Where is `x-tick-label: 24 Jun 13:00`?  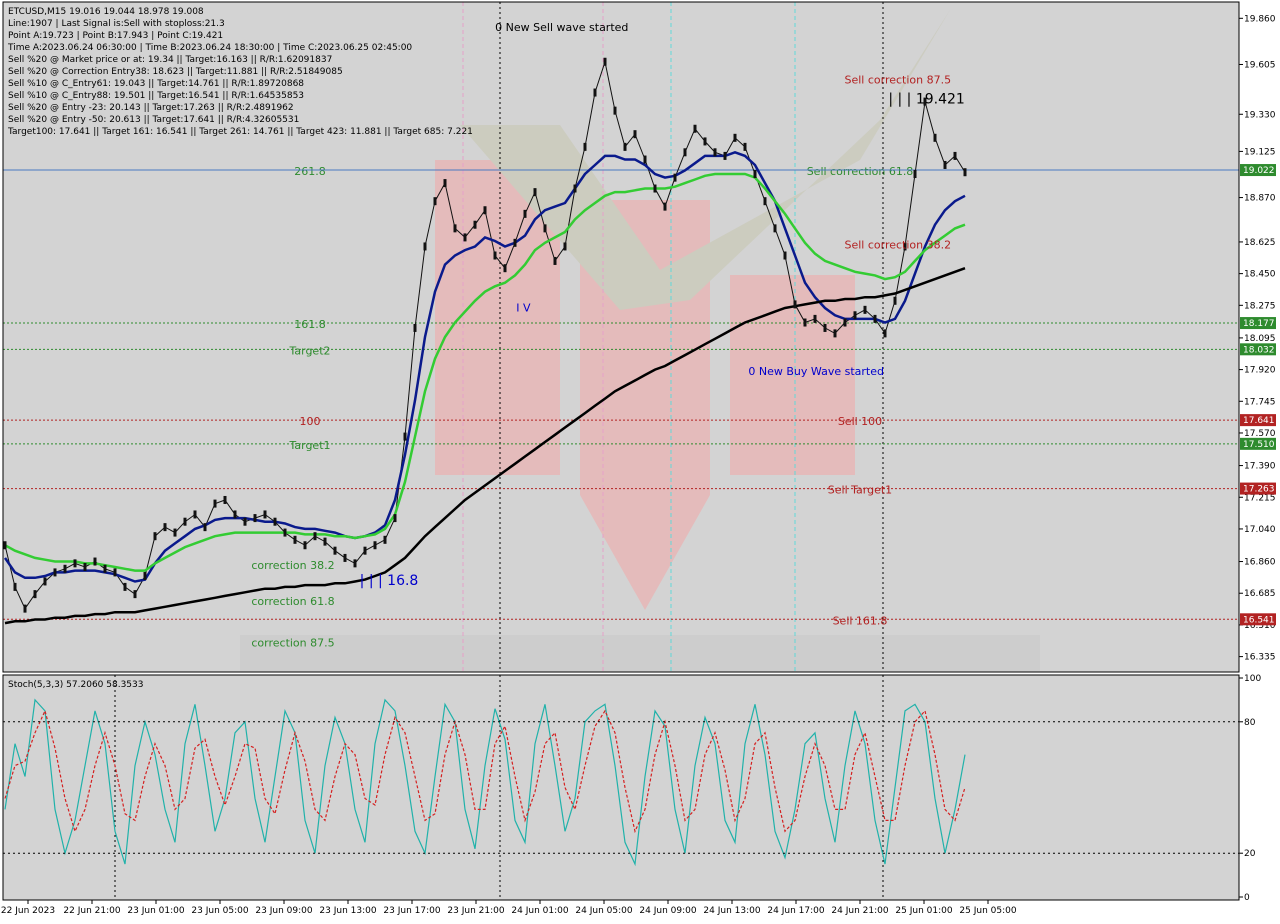 x-tick-label: 24 Jun 13:00 is located at coordinates (731, 911).